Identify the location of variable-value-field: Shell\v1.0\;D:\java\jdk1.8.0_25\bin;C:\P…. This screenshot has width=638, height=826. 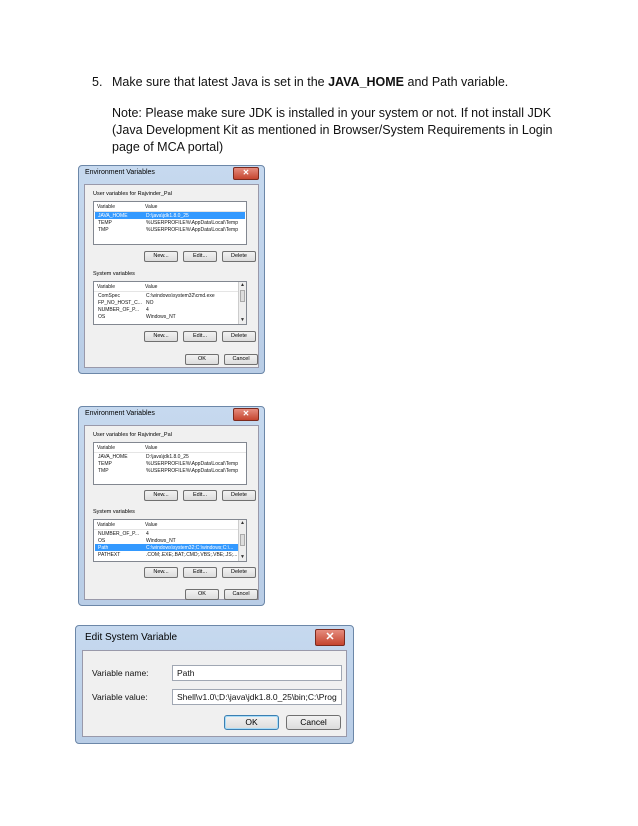
(257, 697).